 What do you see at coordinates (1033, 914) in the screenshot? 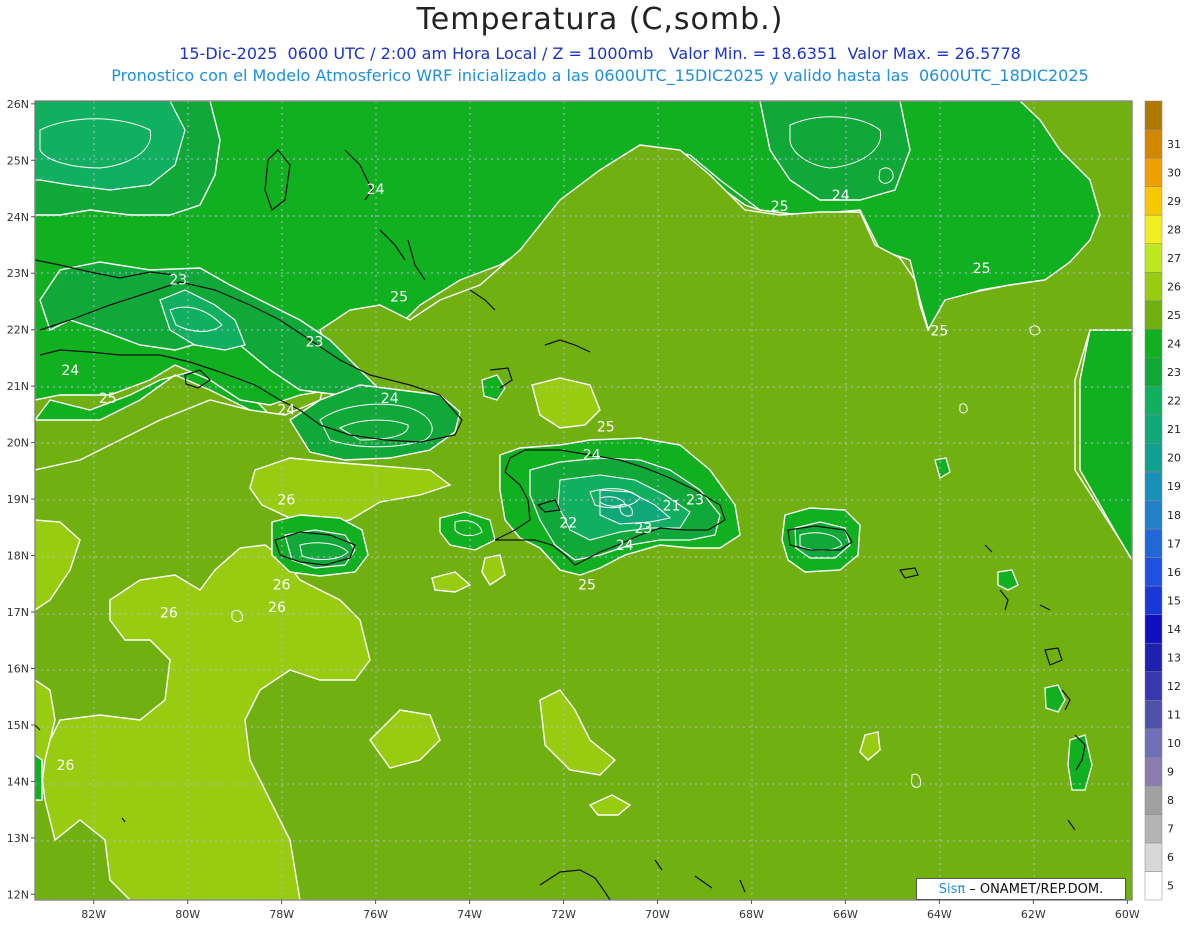
I see `lon-tick-label: 62W` at bounding box center [1033, 914].